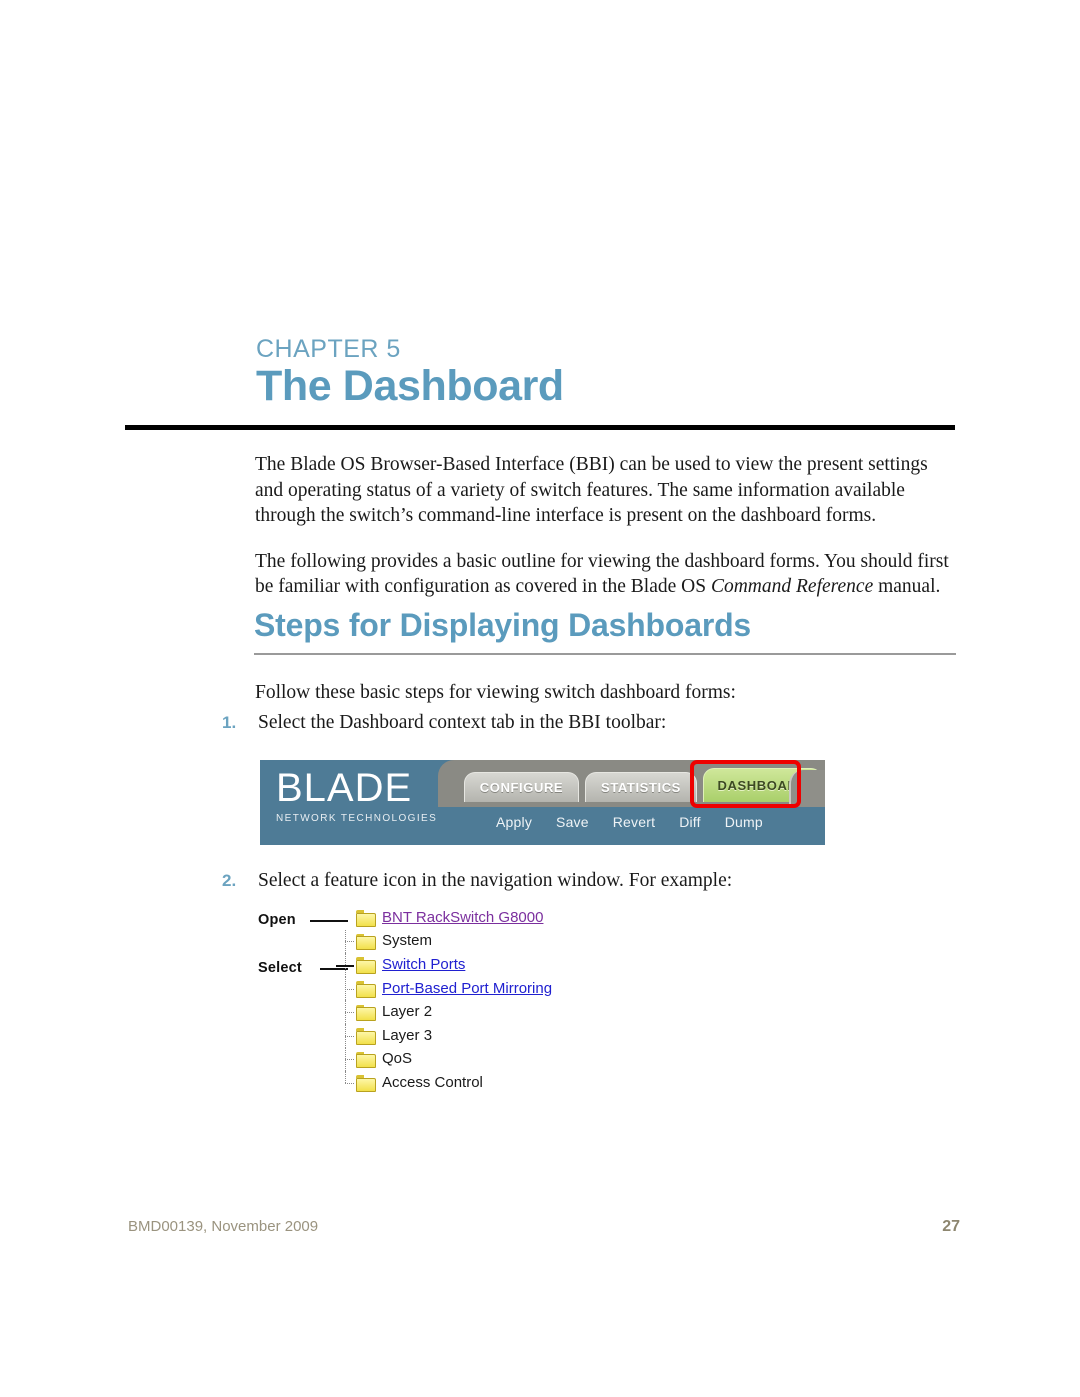 This screenshot has width=1080, height=1397. Describe the element at coordinates (606, 349) in the screenshot. I see `chapter-label: Chapter 5` at that location.